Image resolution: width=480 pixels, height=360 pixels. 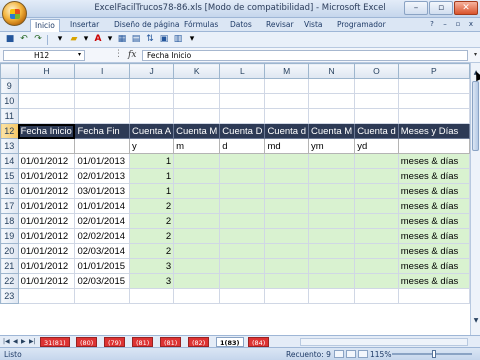 What do you see at coordinates (433, 71) in the screenshot?
I see `column-header-p: P` at bounding box center [433, 71].